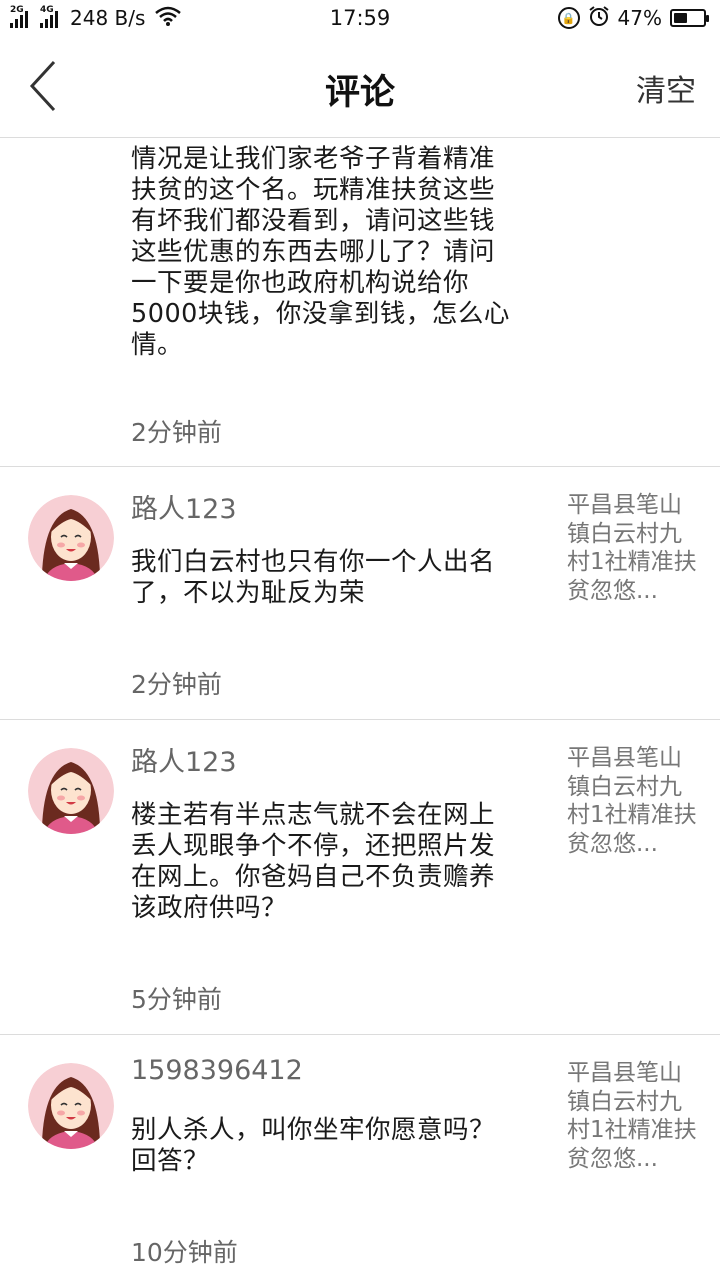  What do you see at coordinates (639, 18) in the screenshot?
I see `battery-percent: 47%` at bounding box center [639, 18].